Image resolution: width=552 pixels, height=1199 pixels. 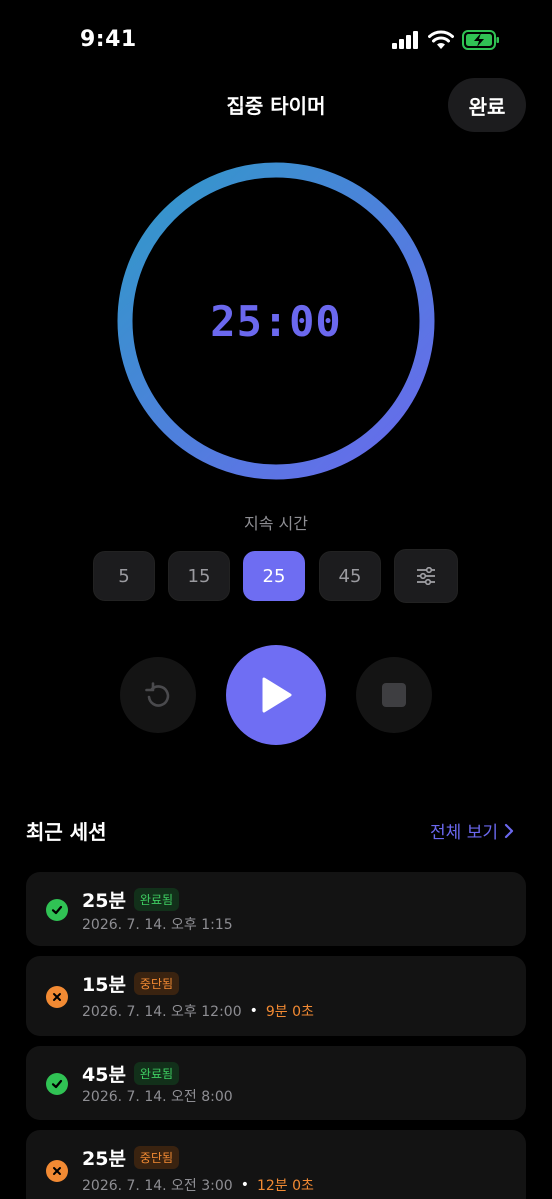 What do you see at coordinates (350, 576) in the screenshot?
I see `duration-option-45: 45` at bounding box center [350, 576].